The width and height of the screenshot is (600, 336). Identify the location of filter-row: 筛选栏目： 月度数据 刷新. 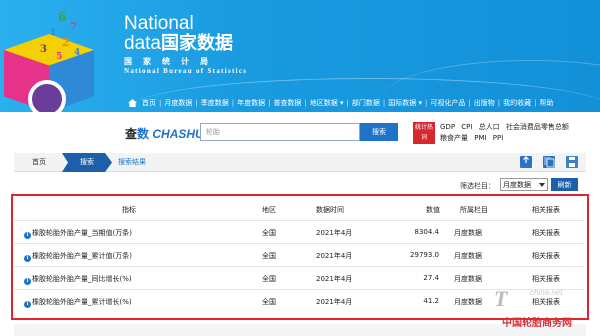
(300, 185).